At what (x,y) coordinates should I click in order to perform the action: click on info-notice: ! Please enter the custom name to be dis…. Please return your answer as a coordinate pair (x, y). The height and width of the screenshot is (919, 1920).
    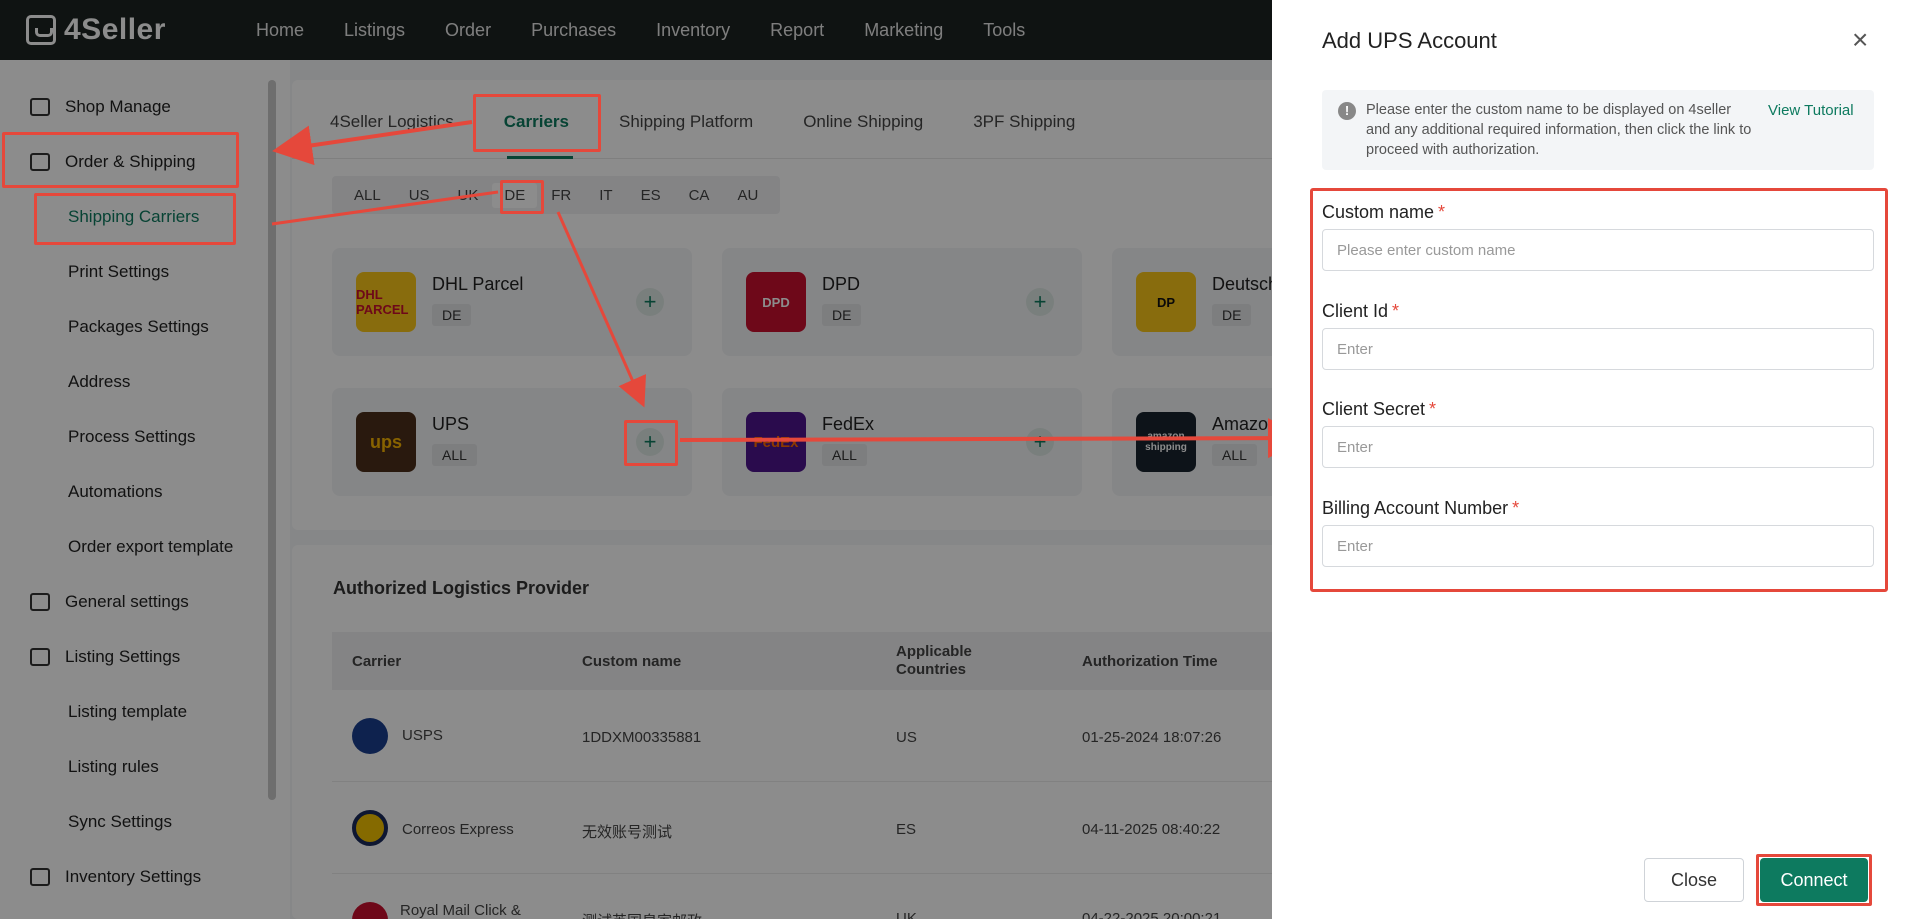
    Looking at the image, I should click on (1598, 130).